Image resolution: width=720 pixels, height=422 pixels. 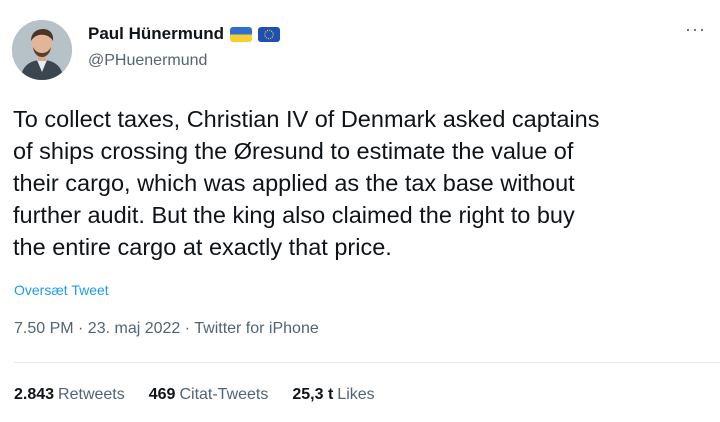 I want to click on quotes-count: 469, so click(x=162, y=394).